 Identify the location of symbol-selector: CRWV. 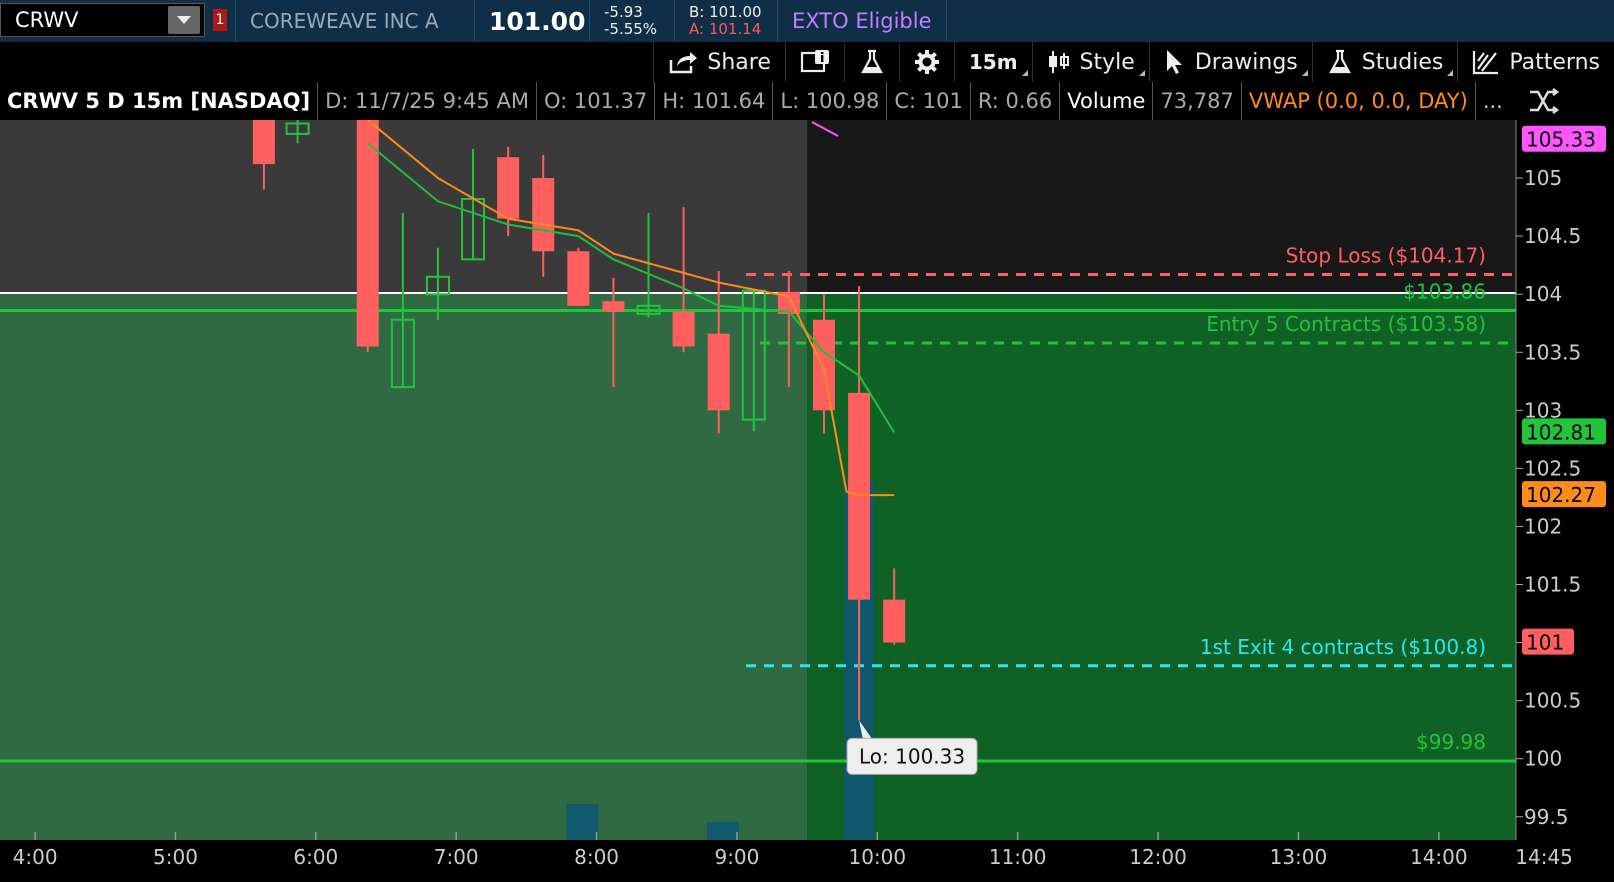
(102, 20).